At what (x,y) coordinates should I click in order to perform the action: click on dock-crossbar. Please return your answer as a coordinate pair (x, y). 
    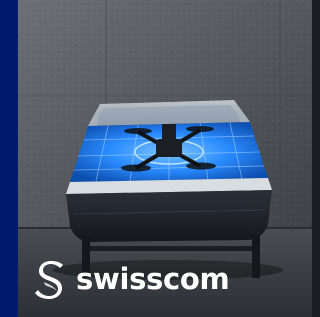
    Looking at the image, I should click on (171, 248).